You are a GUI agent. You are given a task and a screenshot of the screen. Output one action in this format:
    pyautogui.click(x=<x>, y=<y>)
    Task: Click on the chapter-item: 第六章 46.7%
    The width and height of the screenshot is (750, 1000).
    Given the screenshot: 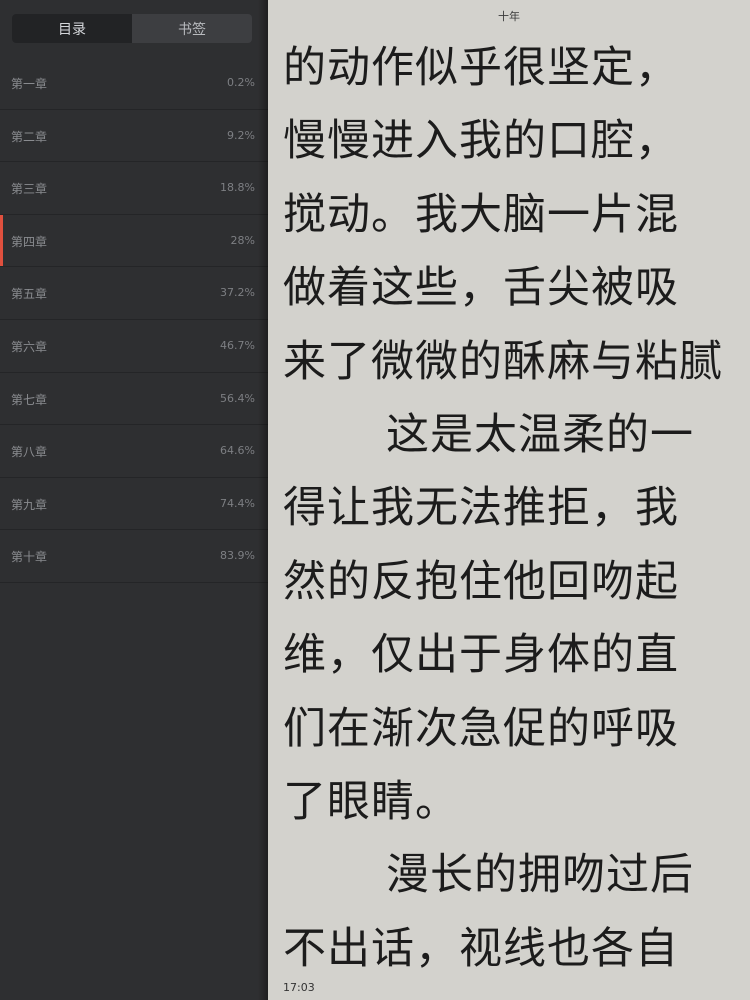 What is the action you would take?
    pyautogui.click(x=134, y=346)
    